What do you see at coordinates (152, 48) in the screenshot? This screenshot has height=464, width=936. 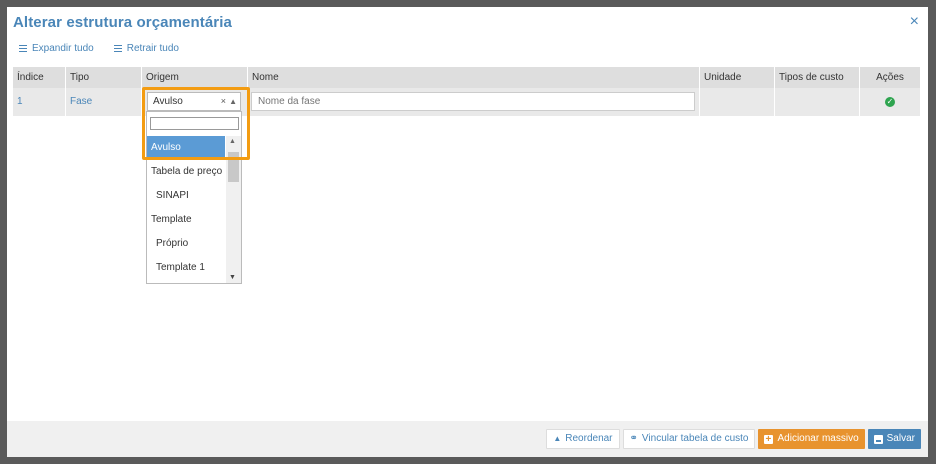 I see `collapse-all-label: Retrair tudo` at bounding box center [152, 48].